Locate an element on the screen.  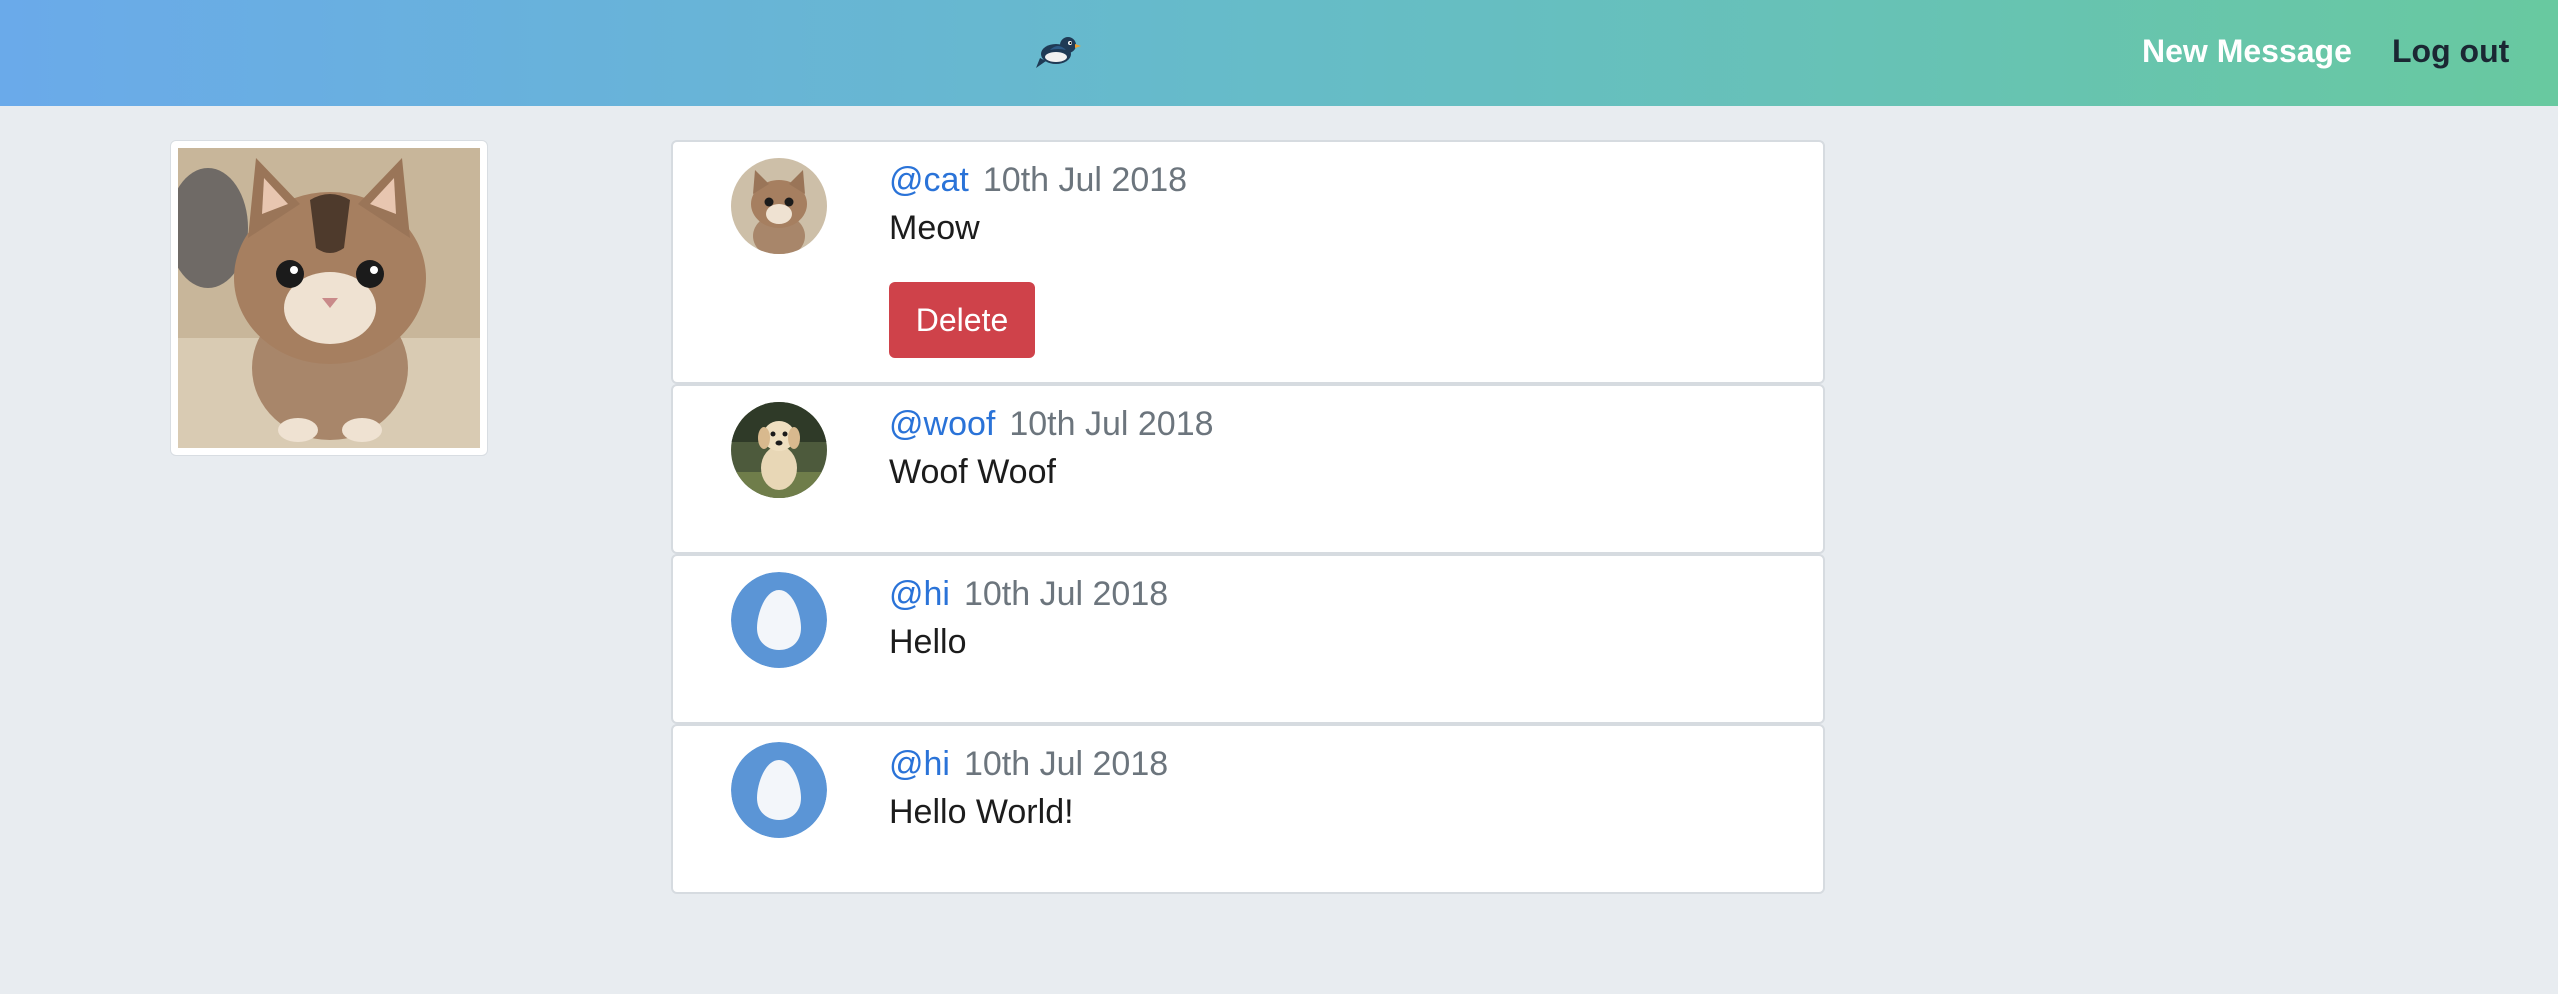
message-meta: @cat 10th Jul 2018 is located at coordinates (1038, 180).